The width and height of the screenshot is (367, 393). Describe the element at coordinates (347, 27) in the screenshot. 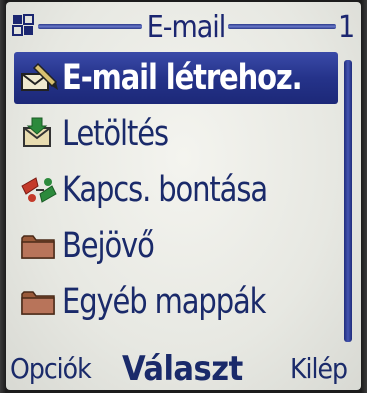

I see `page-indicator: 1` at that location.